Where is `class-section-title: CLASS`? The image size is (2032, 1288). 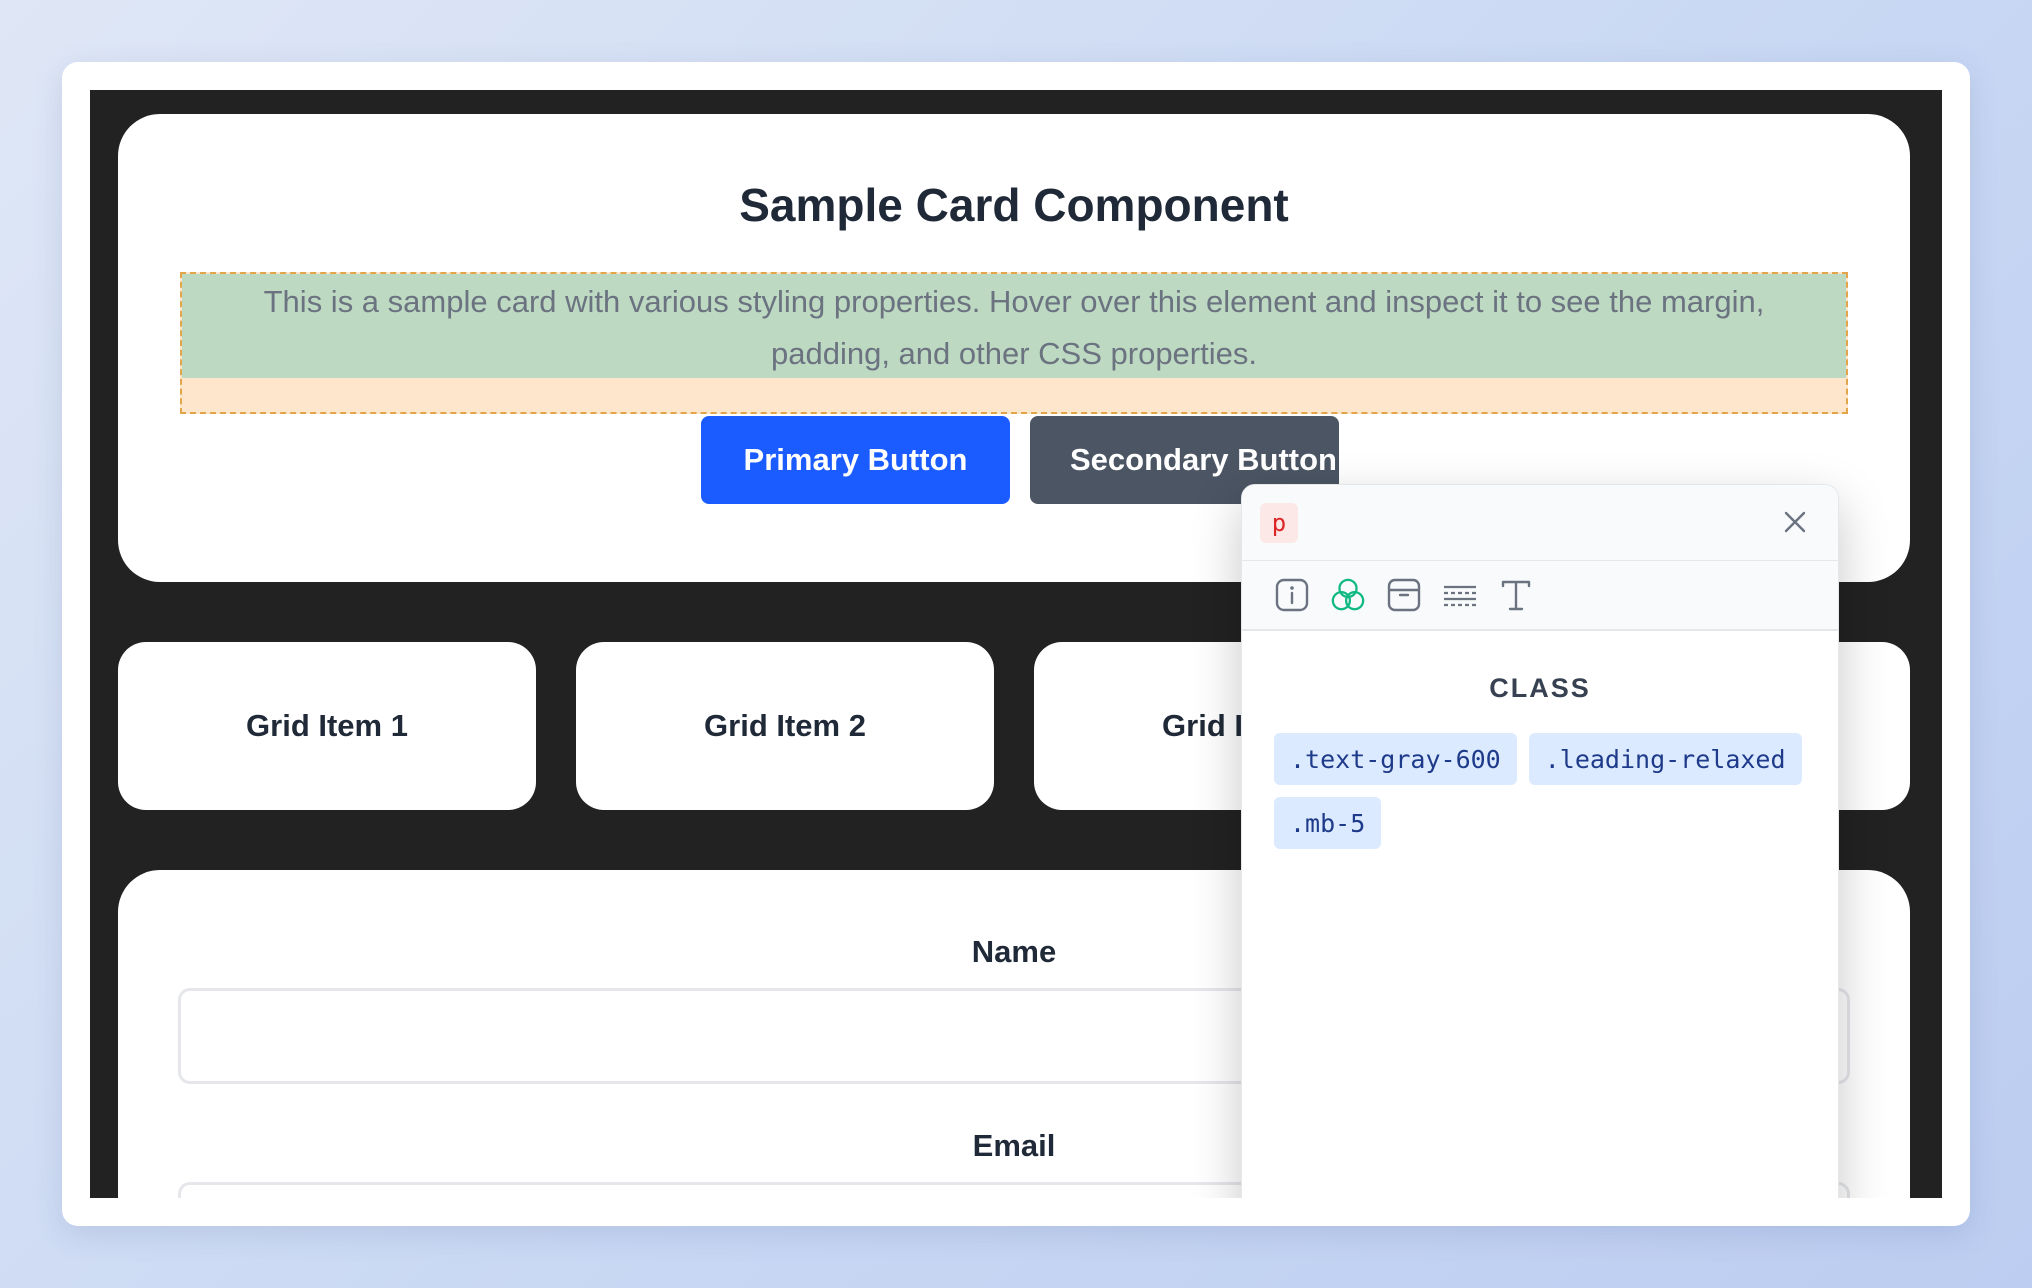 class-section-title: CLASS is located at coordinates (1540, 688).